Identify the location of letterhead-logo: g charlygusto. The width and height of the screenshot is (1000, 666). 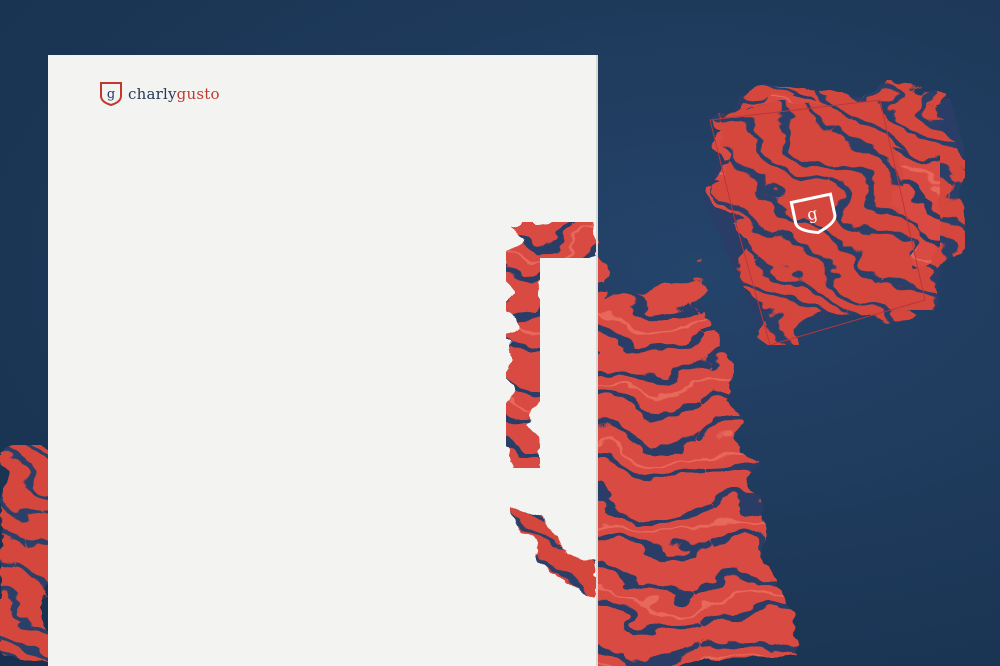
(160, 94).